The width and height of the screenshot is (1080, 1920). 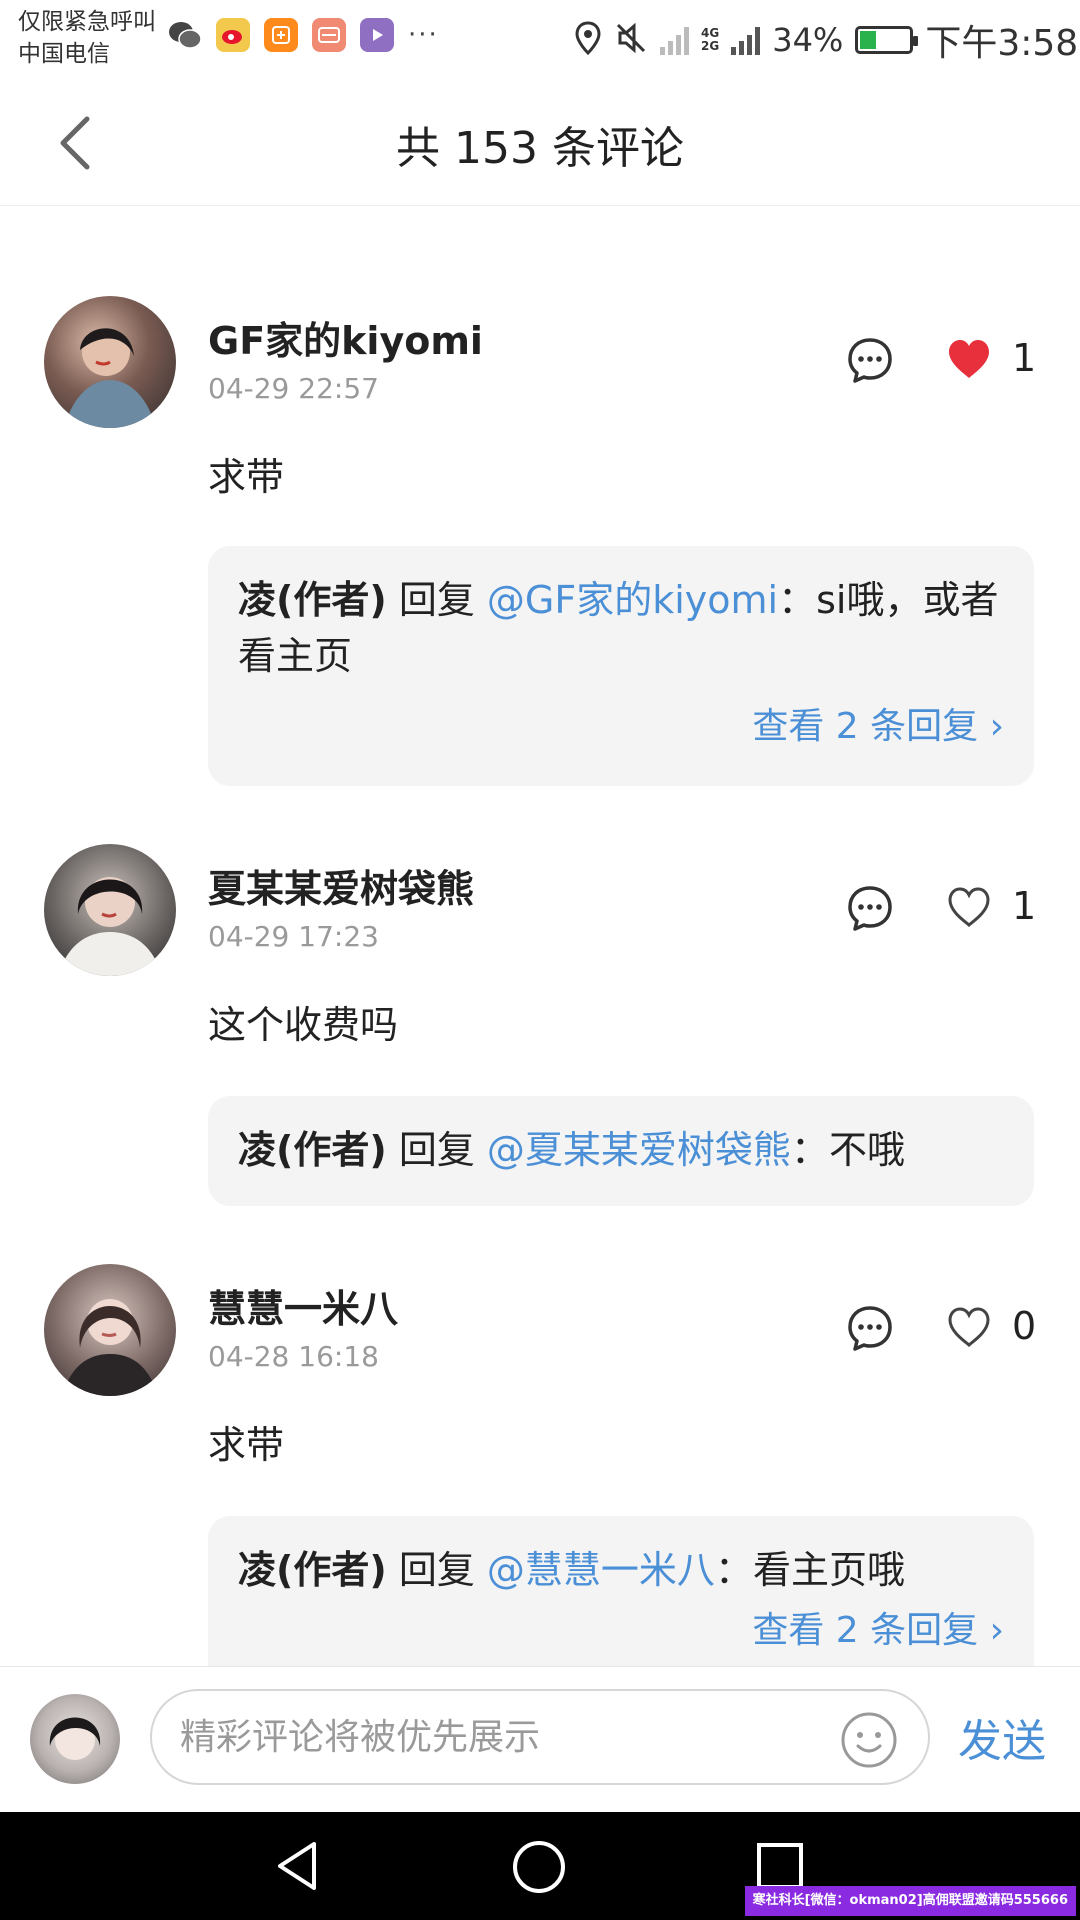 What do you see at coordinates (64, 54) in the screenshot?
I see `carrier-name: 中国电信` at bounding box center [64, 54].